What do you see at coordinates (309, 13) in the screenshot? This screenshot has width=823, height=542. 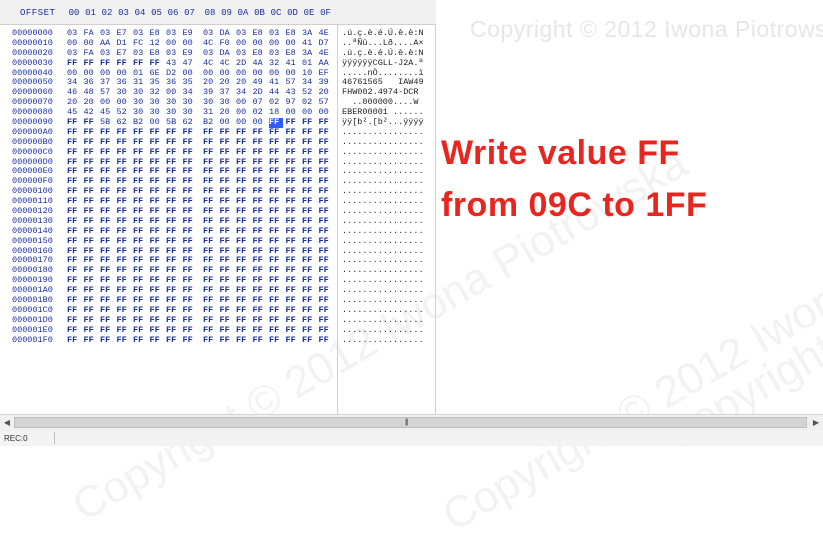 I see `hex-column-header: 0E` at bounding box center [309, 13].